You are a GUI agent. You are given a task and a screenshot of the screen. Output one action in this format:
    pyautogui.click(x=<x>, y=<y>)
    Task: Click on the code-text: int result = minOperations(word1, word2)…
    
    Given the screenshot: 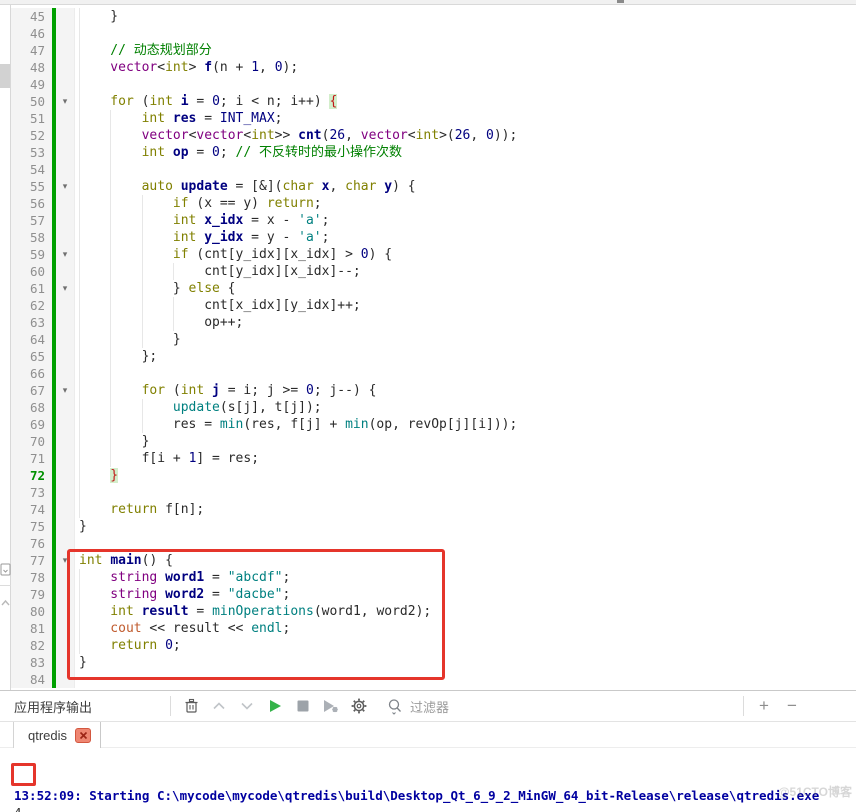 What is the action you would take?
    pyautogui.click(x=465, y=611)
    